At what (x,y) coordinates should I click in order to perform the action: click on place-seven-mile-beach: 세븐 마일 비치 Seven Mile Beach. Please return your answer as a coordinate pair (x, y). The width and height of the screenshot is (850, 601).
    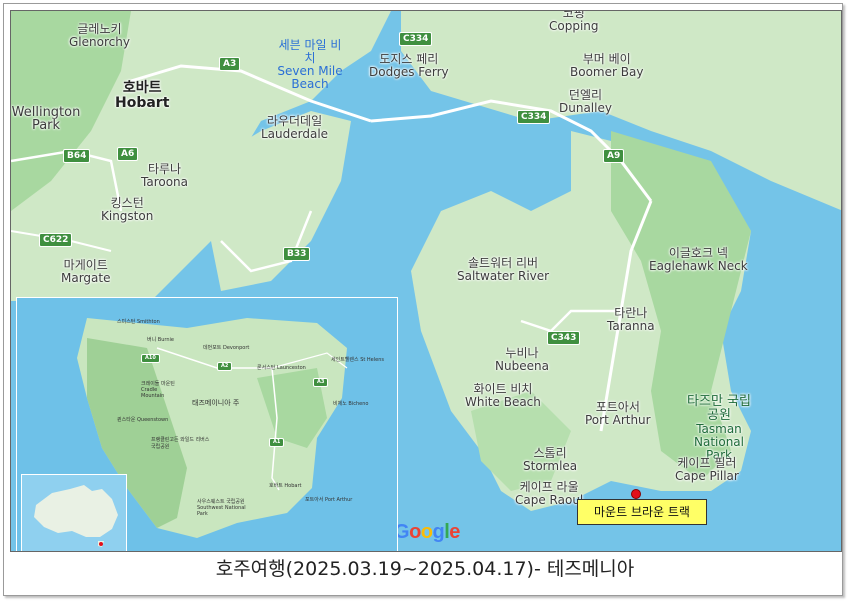
    Looking at the image, I should click on (310, 64).